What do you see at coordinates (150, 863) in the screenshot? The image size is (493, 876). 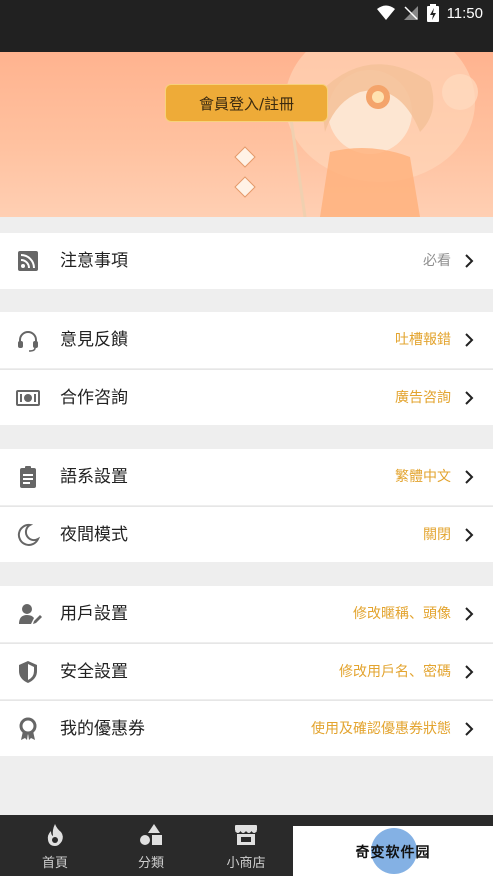 I see `nav-label-category: 分類` at bounding box center [150, 863].